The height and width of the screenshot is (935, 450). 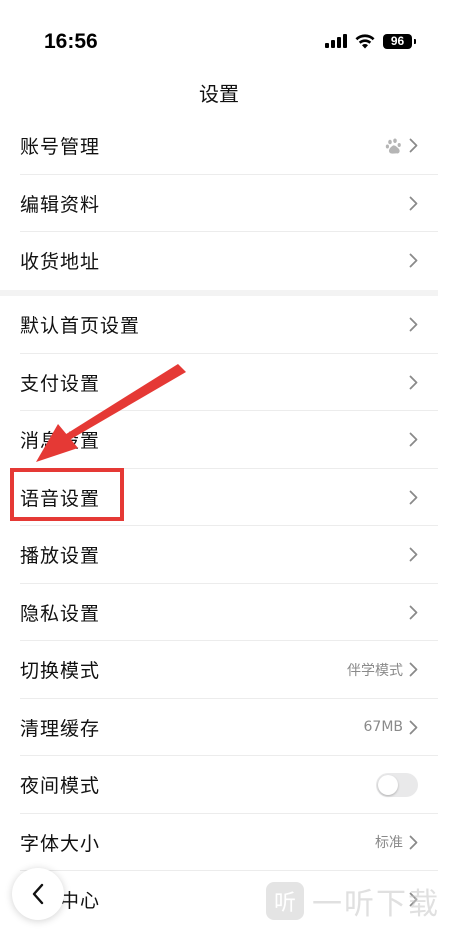 I want to click on night-mode-toggle, so click(x=397, y=784).